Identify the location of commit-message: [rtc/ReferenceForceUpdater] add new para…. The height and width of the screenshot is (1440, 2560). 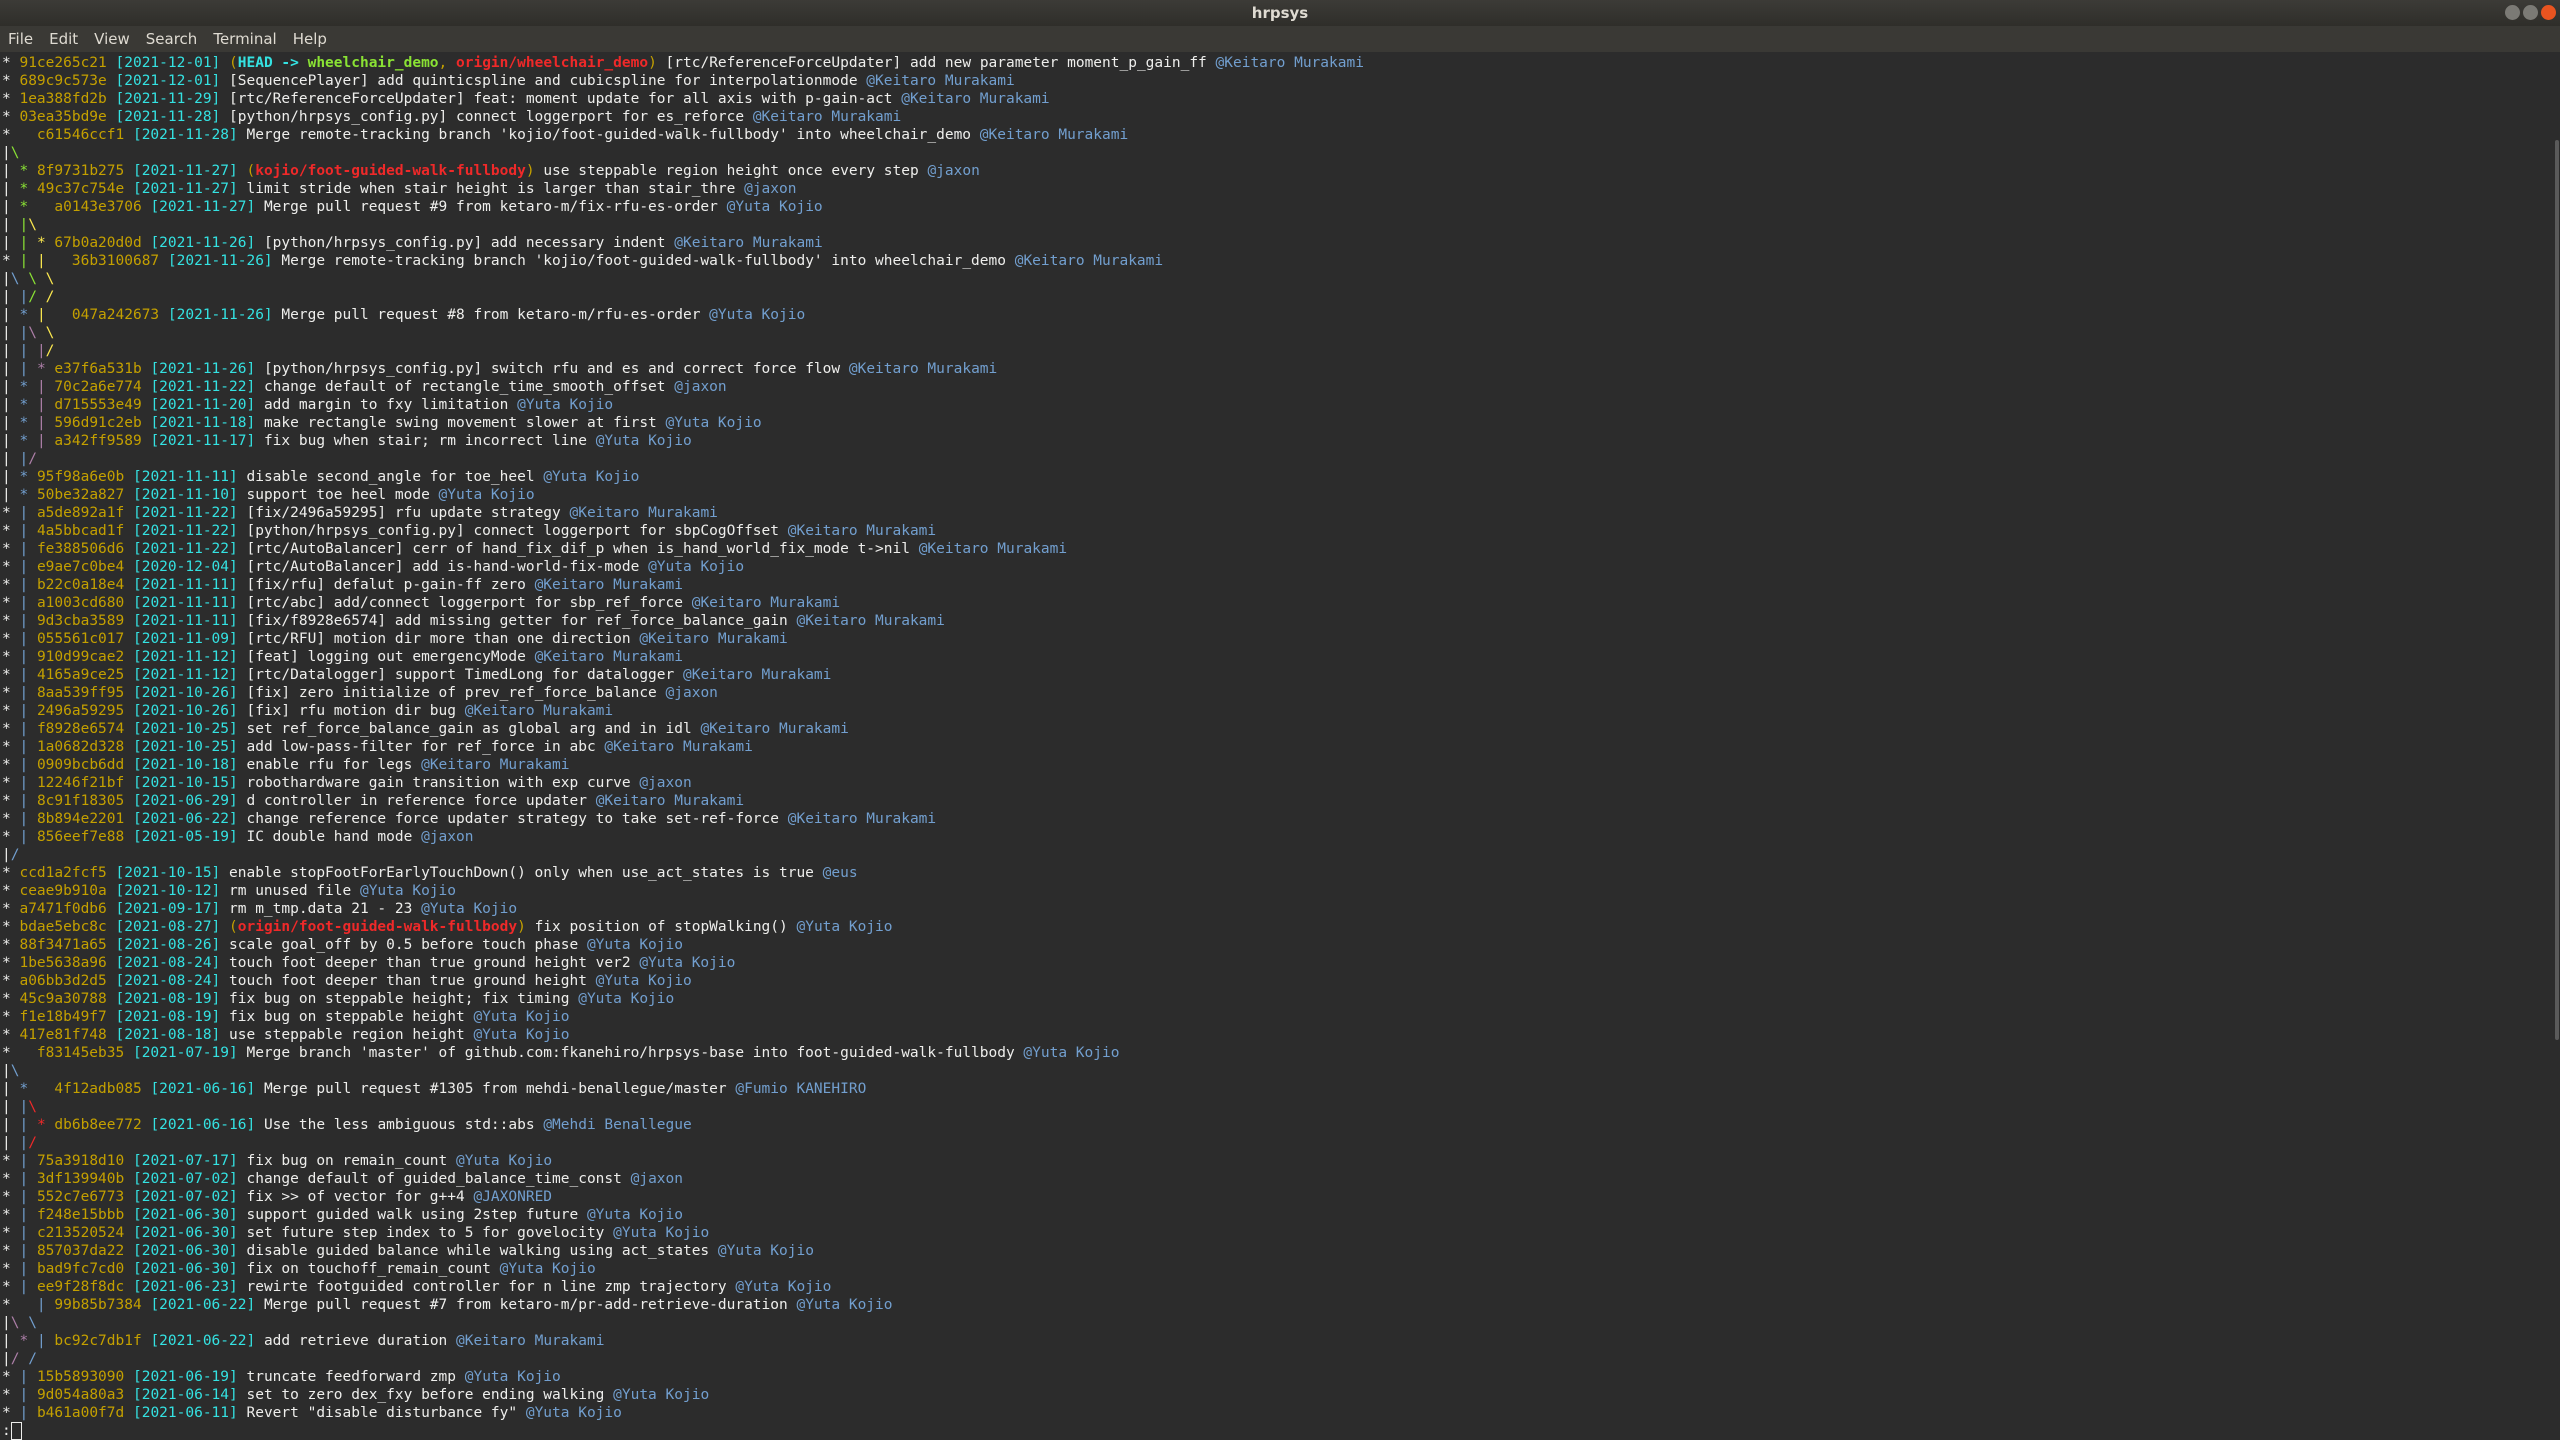
(936, 63).